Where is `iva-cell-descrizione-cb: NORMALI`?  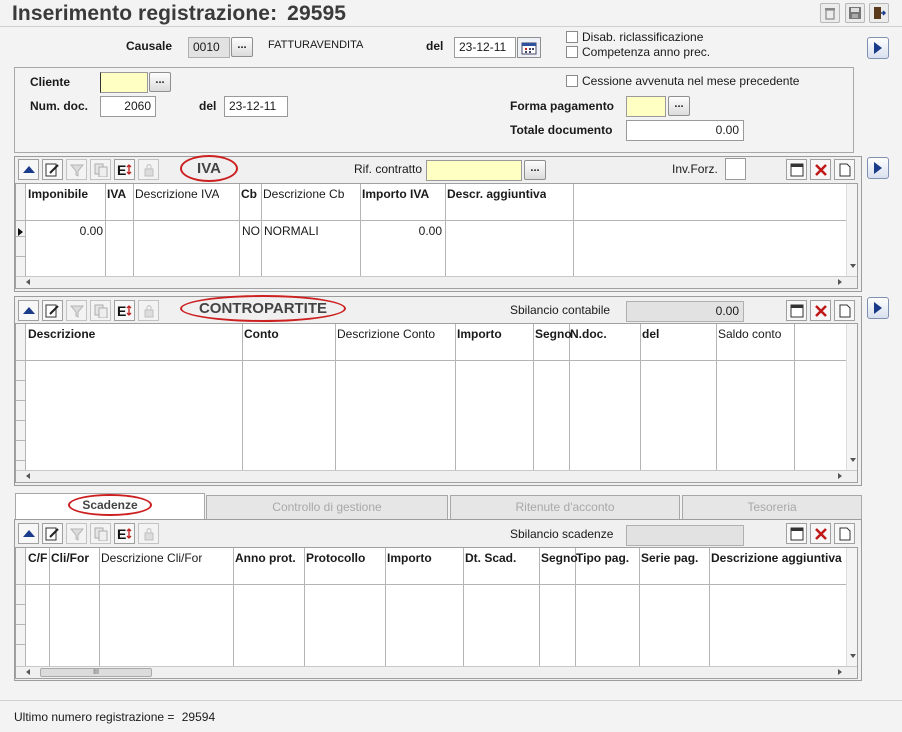
iva-cell-descrizione-cb: NORMALI is located at coordinates (291, 231).